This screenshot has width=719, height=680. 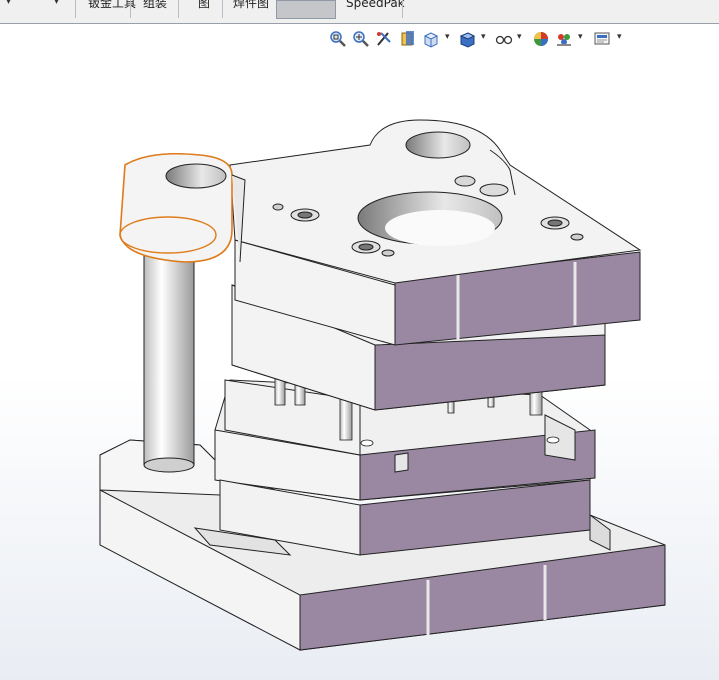 I want to click on selected-upper-arm, so click(x=182, y=207).